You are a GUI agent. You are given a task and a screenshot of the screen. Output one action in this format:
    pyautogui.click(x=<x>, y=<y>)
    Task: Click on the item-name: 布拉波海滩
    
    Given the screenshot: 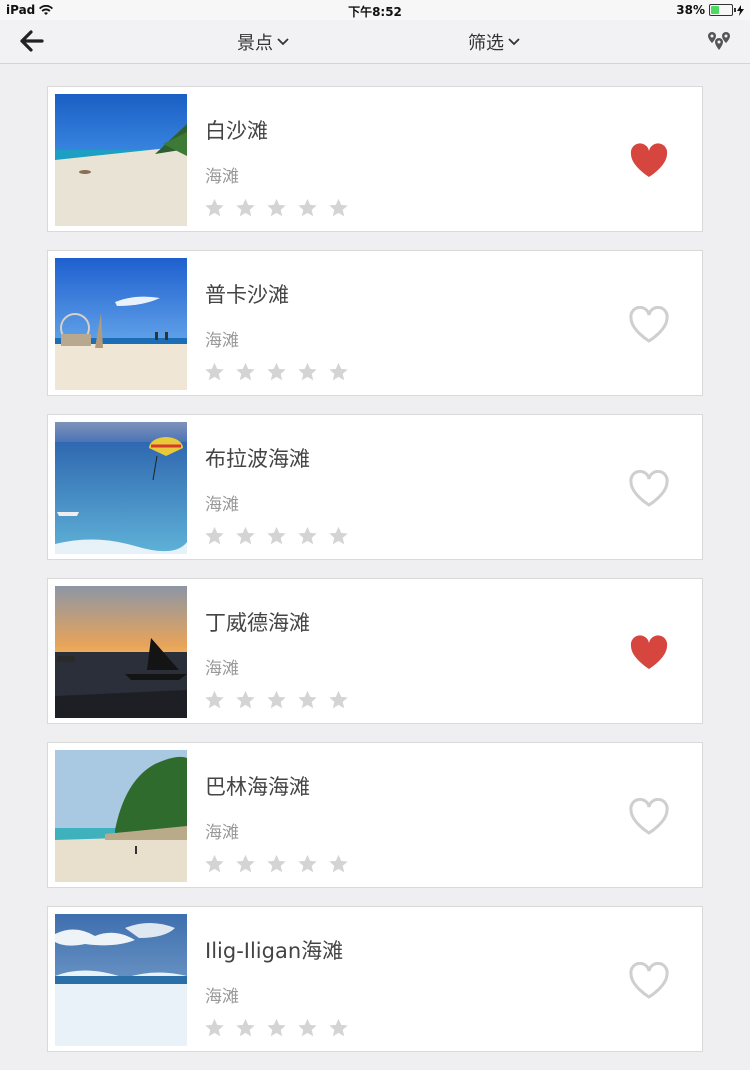 What is the action you would take?
    pyautogui.click(x=257, y=459)
    